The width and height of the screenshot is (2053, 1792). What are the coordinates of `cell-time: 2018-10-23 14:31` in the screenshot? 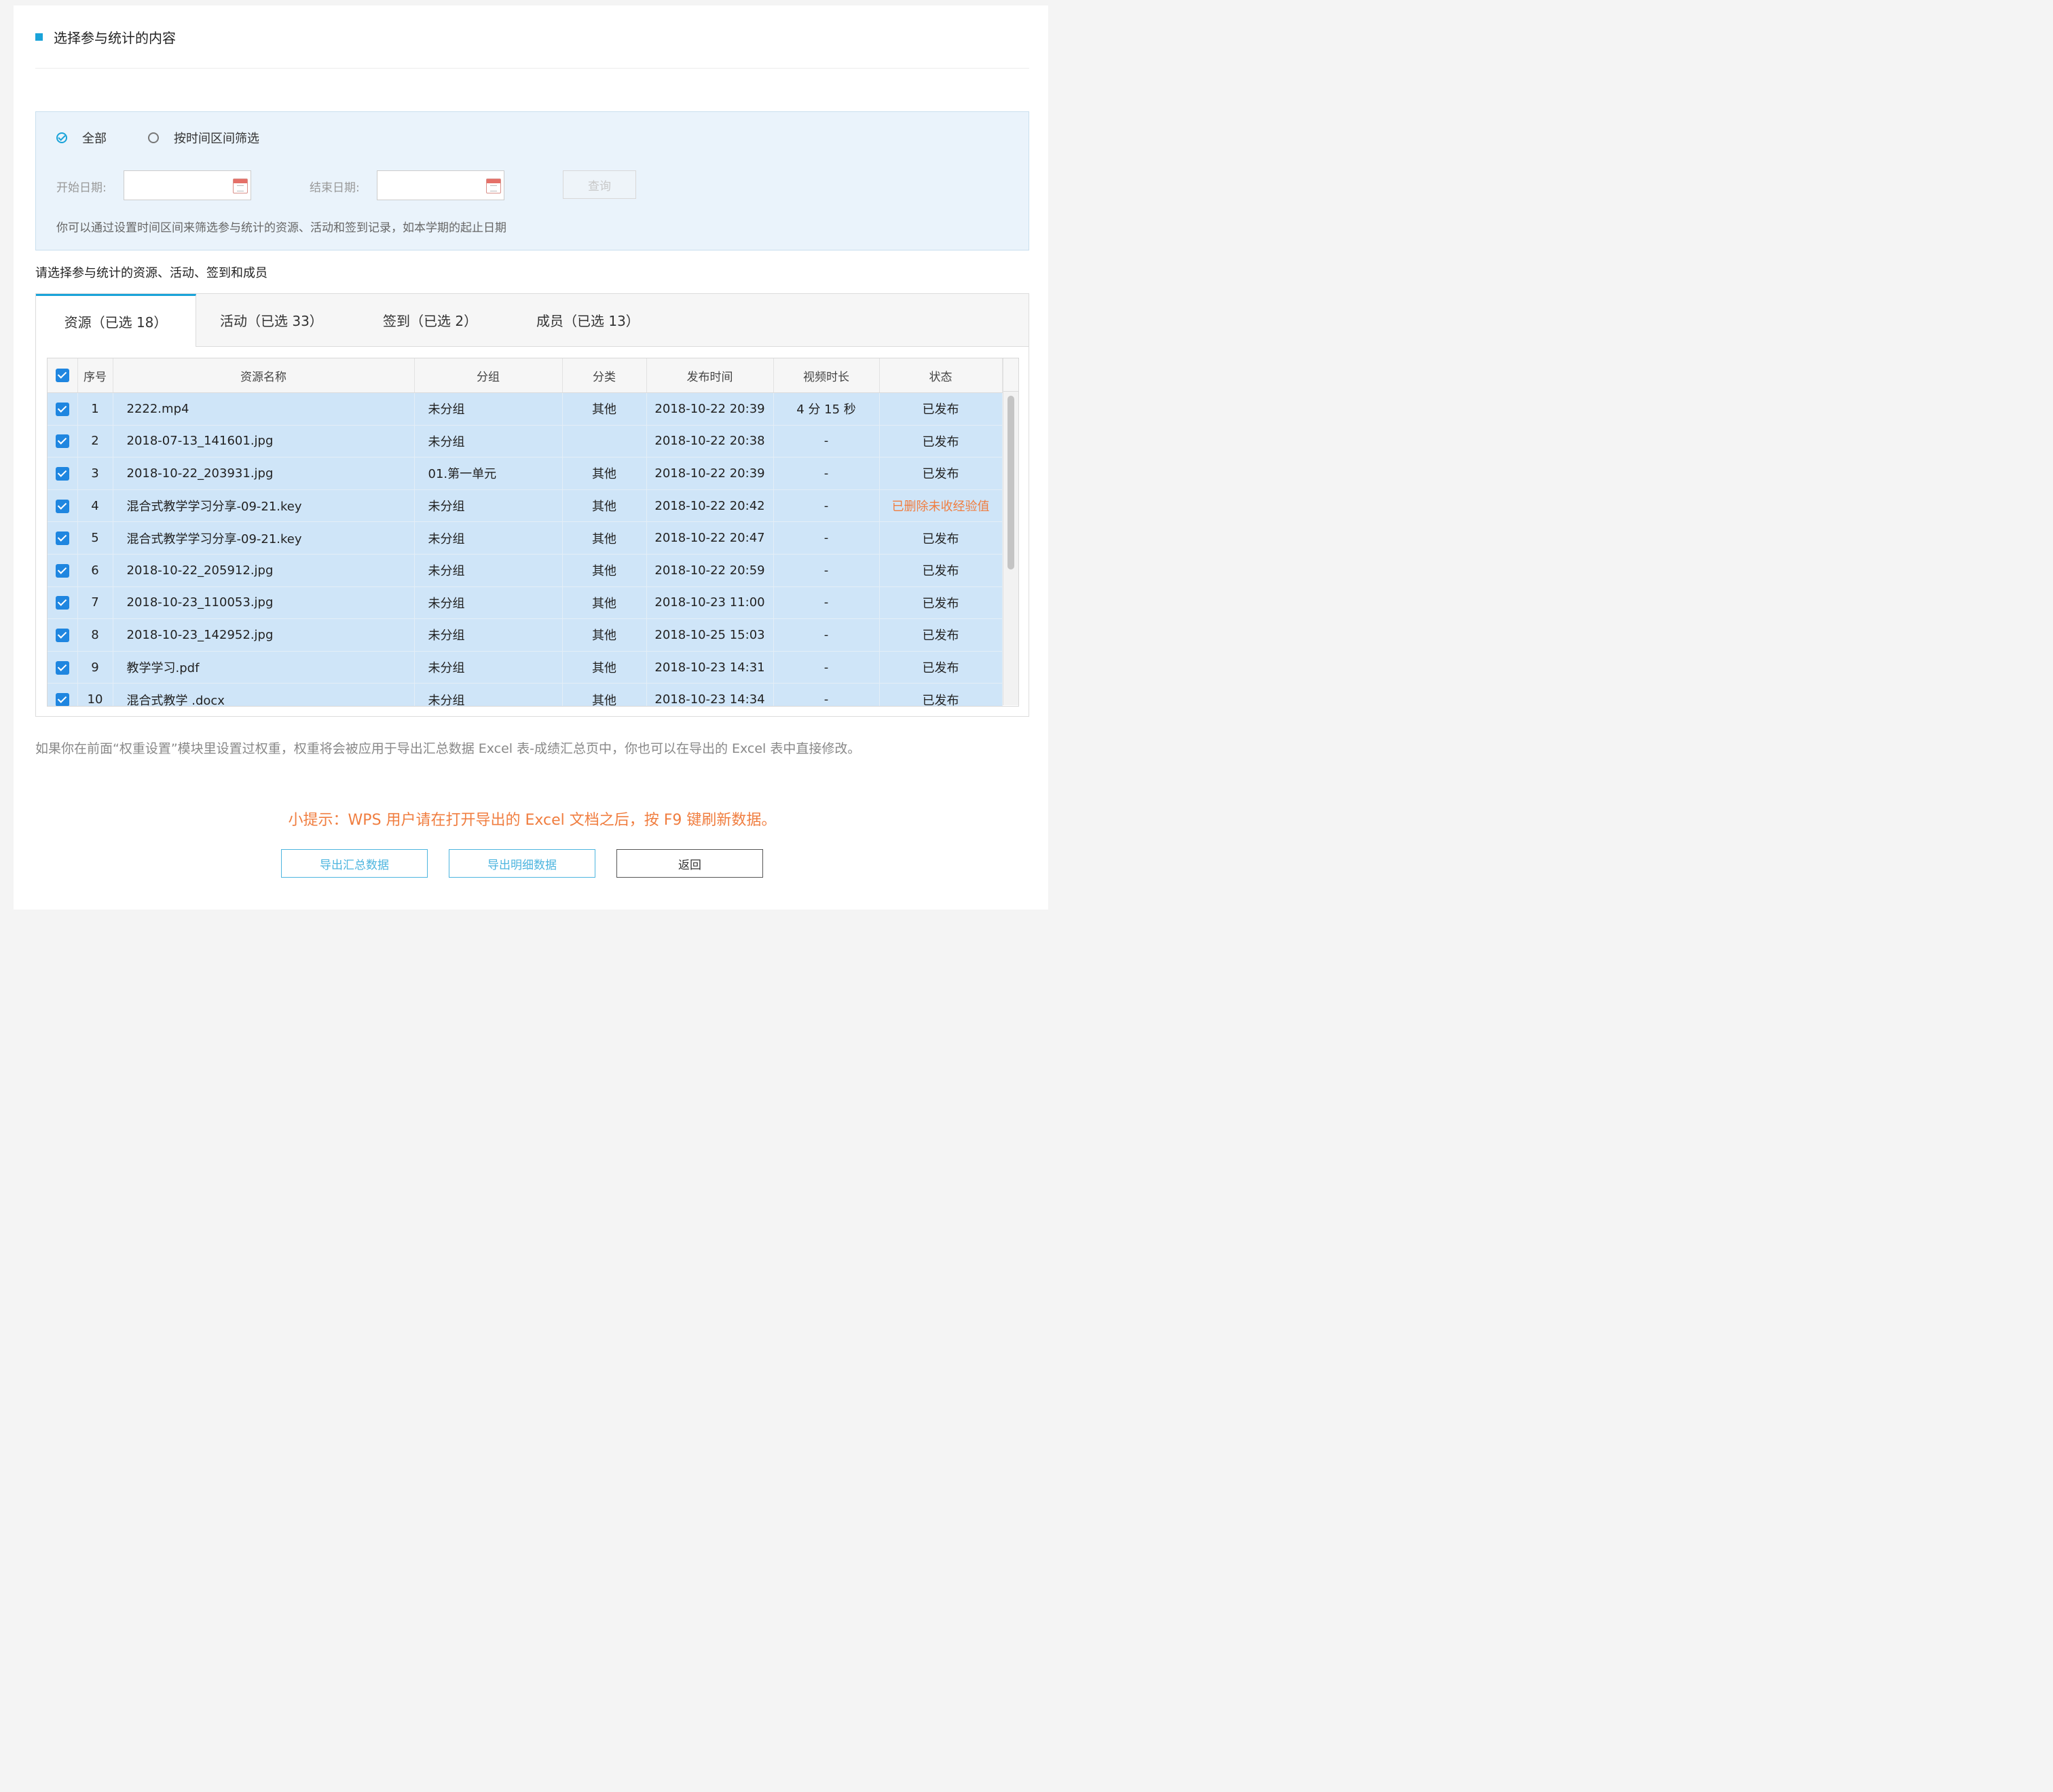 It's located at (710, 668).